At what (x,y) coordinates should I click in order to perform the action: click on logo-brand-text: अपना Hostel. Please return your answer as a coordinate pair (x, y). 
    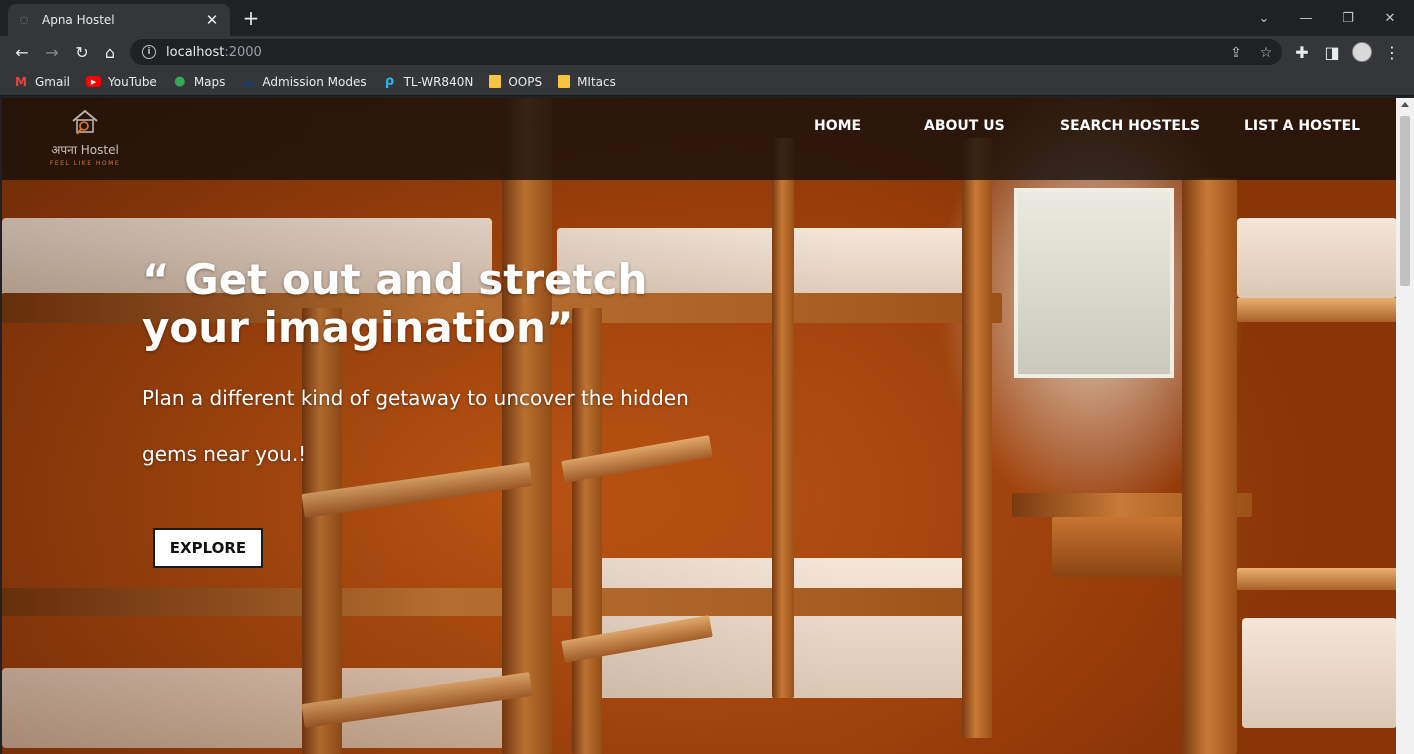
    Looking at the image, I should click on (85, 150).